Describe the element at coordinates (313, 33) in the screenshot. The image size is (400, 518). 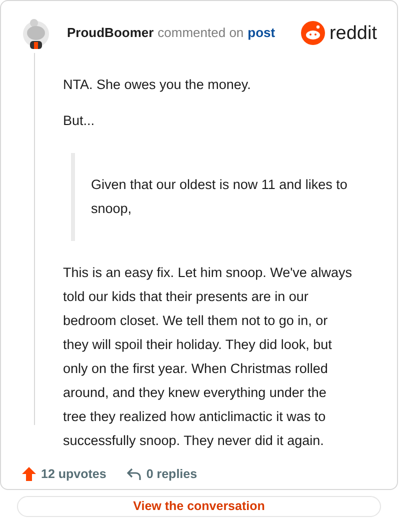
I see `reddit-logo-icon` at that location.